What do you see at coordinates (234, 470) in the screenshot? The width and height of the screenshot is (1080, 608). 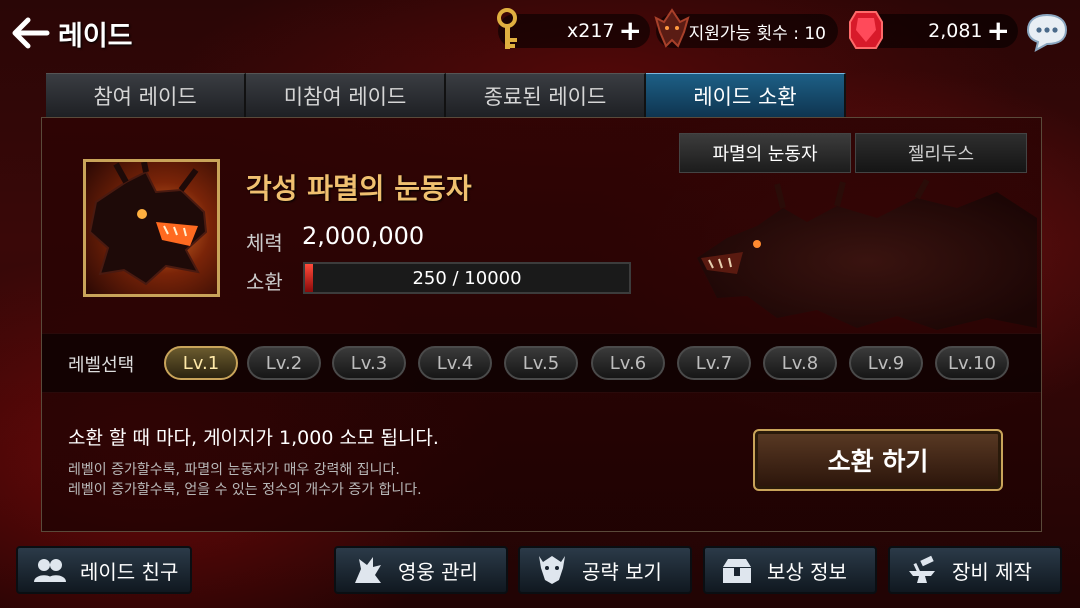 I see `level-hint-strength: 레벨이 증가할수록, 파멸의 눈동자가 매우 강력해 집니다.` at bounding box center [234, 470].